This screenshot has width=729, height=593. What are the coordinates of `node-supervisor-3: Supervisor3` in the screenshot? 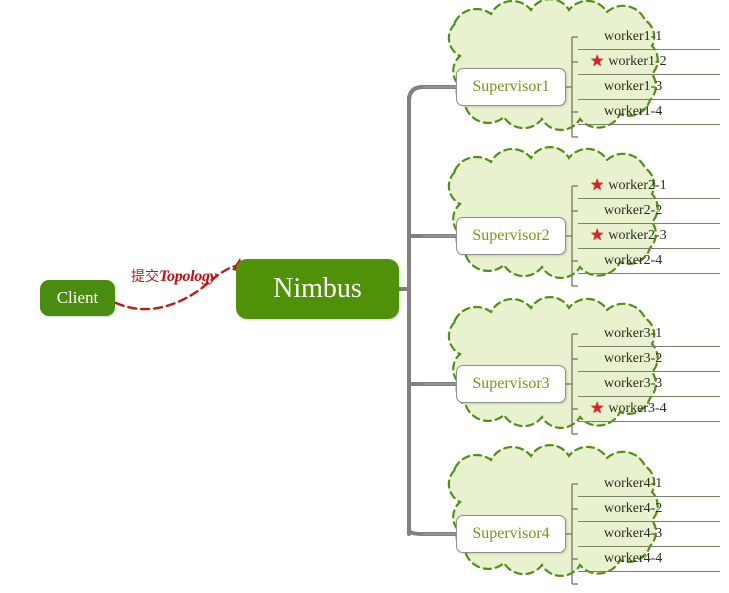 It's located at (511, 384).